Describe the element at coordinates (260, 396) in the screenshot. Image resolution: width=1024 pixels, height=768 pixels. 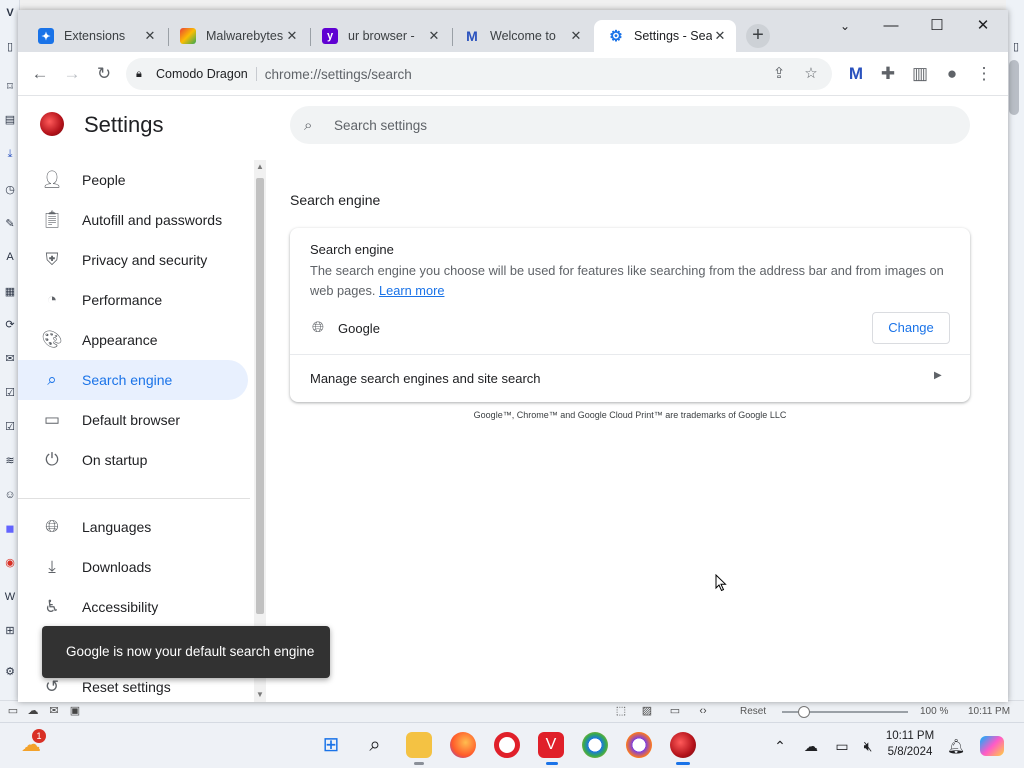
I see `sidebar-scroll-thumb` at that location.